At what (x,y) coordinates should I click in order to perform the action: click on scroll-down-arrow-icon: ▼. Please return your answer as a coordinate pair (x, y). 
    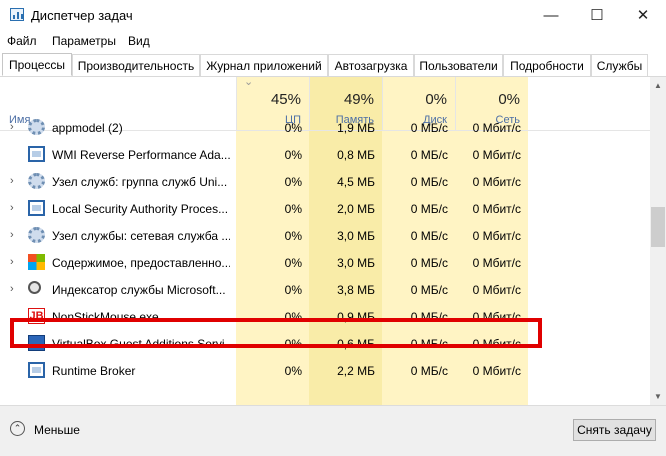
    Looking at the image, I should click on (658, 396).